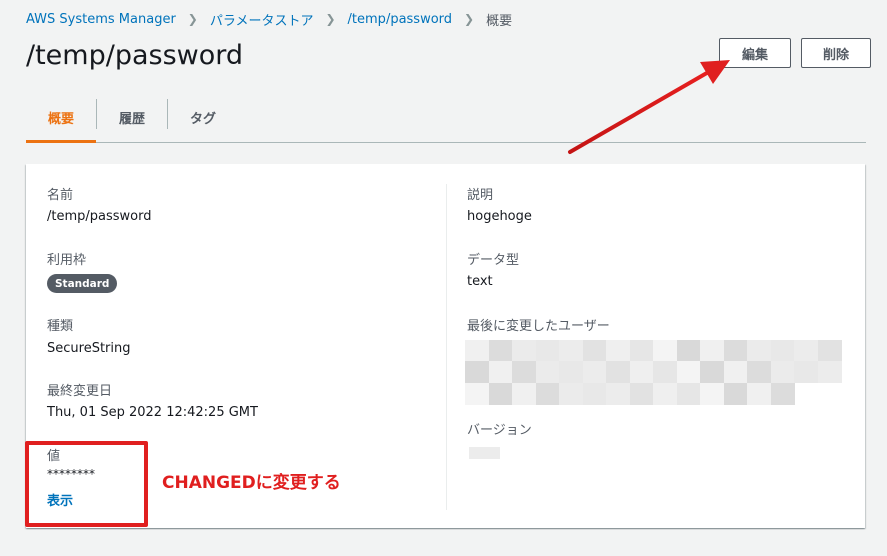 Image resolution: width=887 pixels, height=556 pixels. I want to click on delete-button: 削除, so click(836, 53).